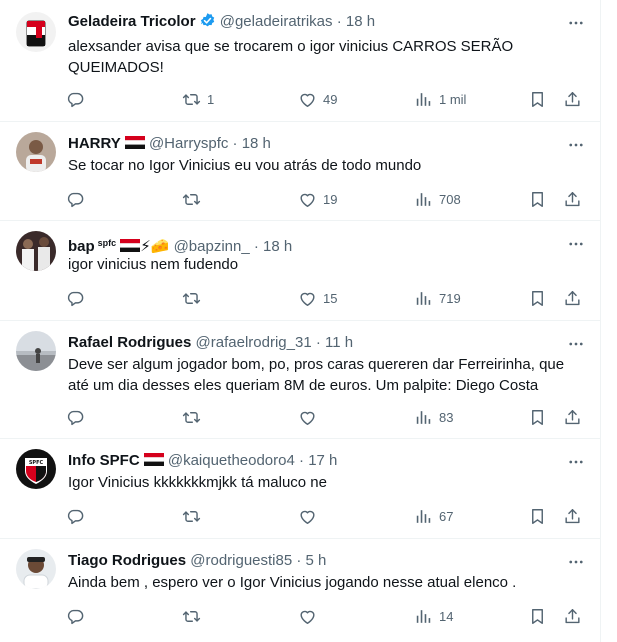 This screenshot has height=642, width=617. I want to click on display-name: Geladeira Tricolor, so click(132, 21).